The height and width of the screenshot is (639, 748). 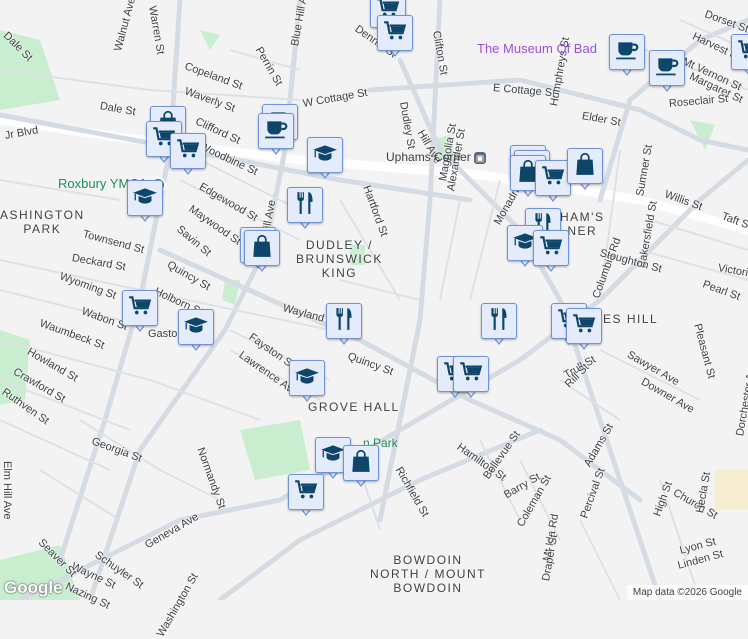 What do you see at coordinates (428, 157) in the screenshot?
I see `poi-label: Uphams Corner` at bounding box center [428, 157].